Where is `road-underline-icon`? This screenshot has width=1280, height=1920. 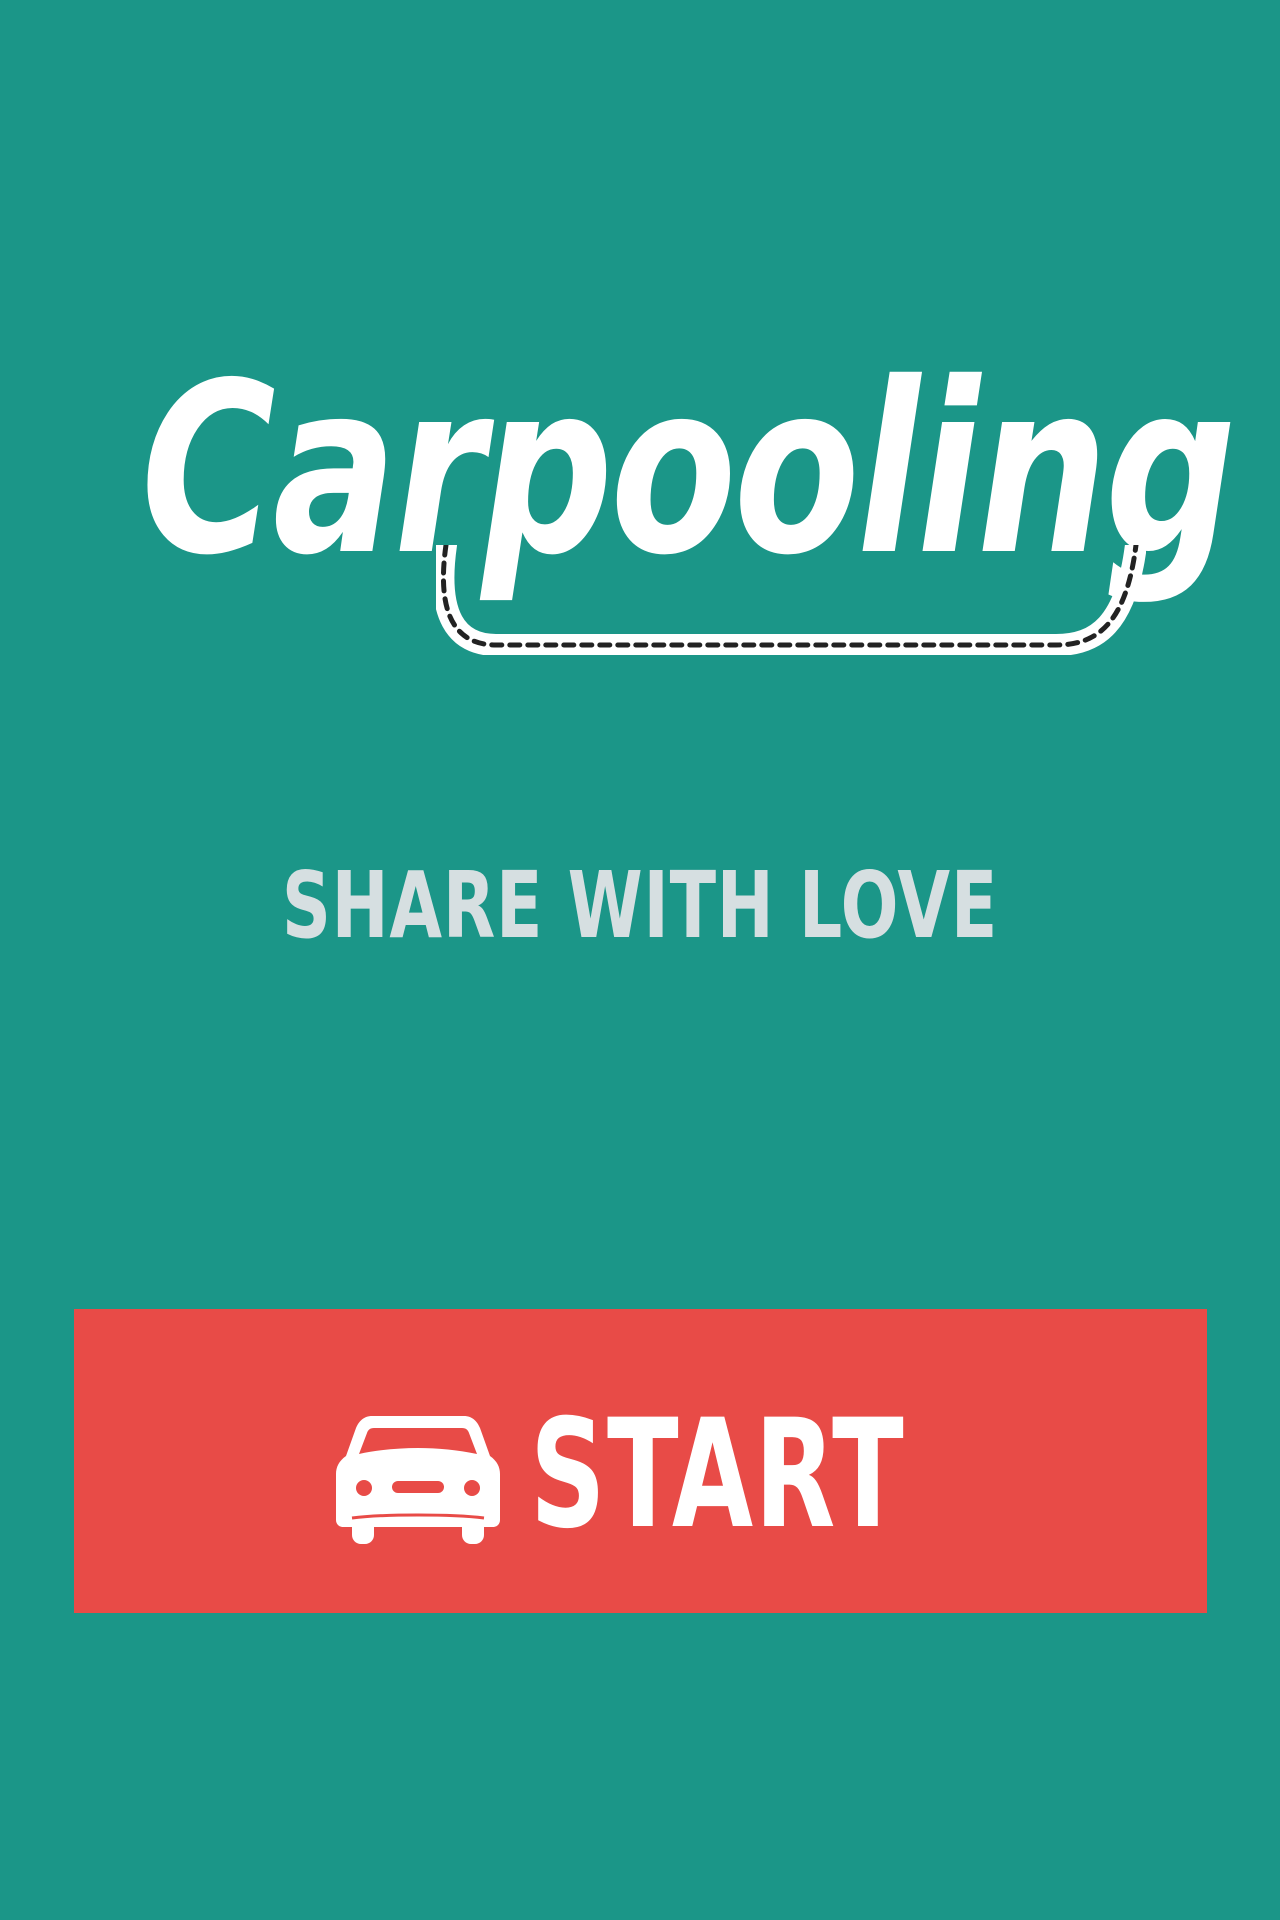 road-underline-icon is located at coordinates (791, 600).